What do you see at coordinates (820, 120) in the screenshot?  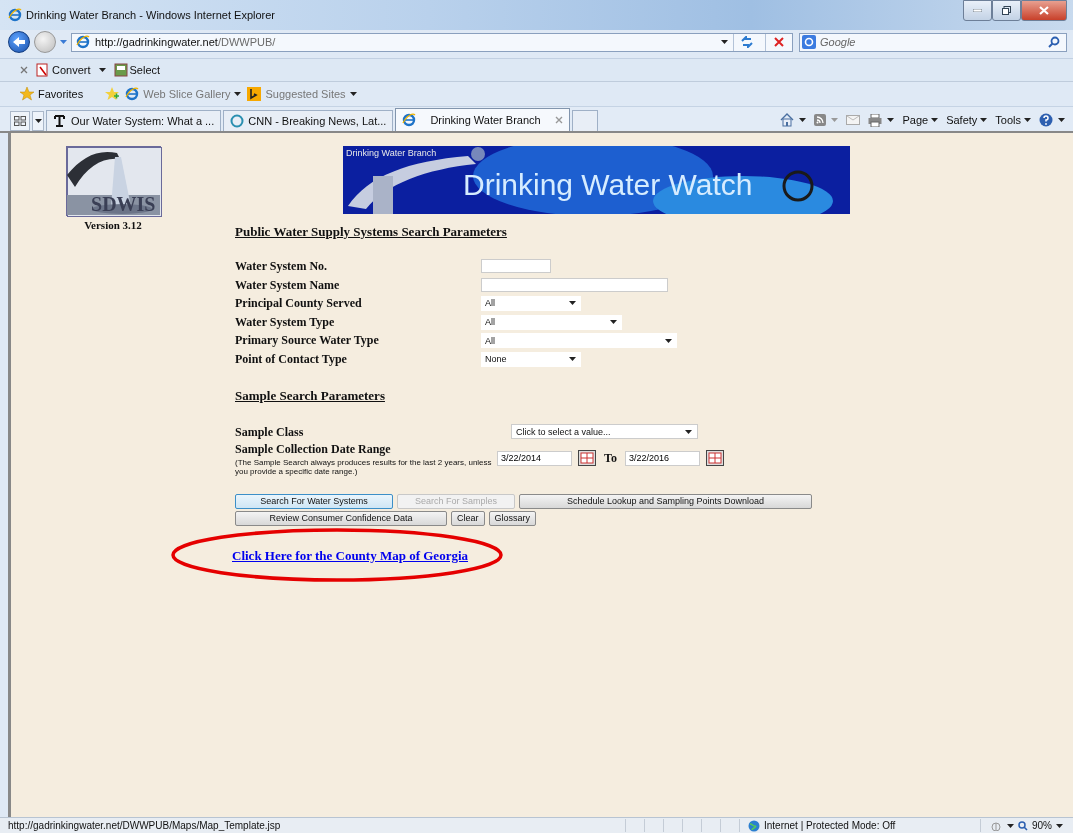 I see `feed-icon` at bounding box center [820, 120].